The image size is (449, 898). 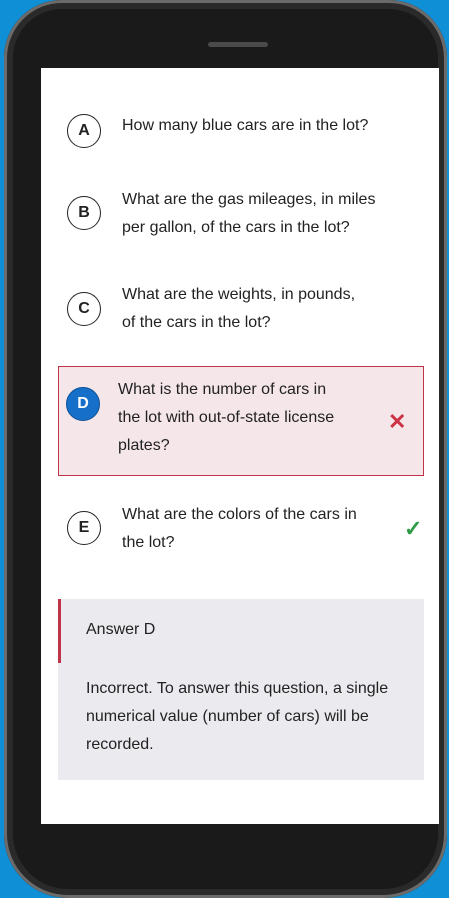 I want to click on answer-option-a: A How many blue cars are in the lot?, so click(x=240, y=123).